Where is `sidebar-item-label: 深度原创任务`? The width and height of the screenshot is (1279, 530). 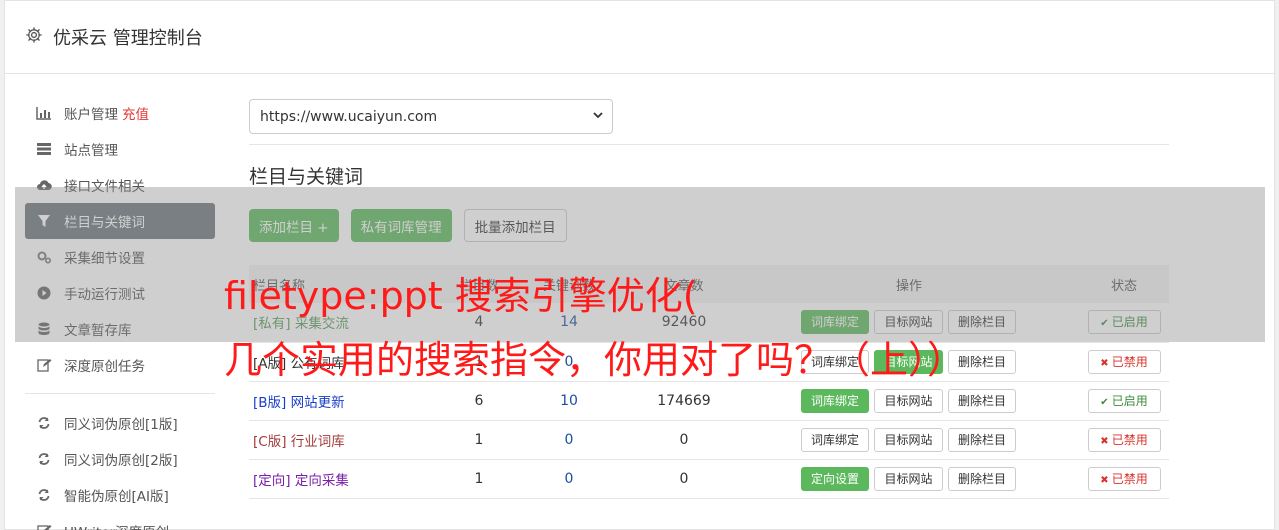
sidebar-item-label: 深度原创任务 is located at coordinates (104, 367).